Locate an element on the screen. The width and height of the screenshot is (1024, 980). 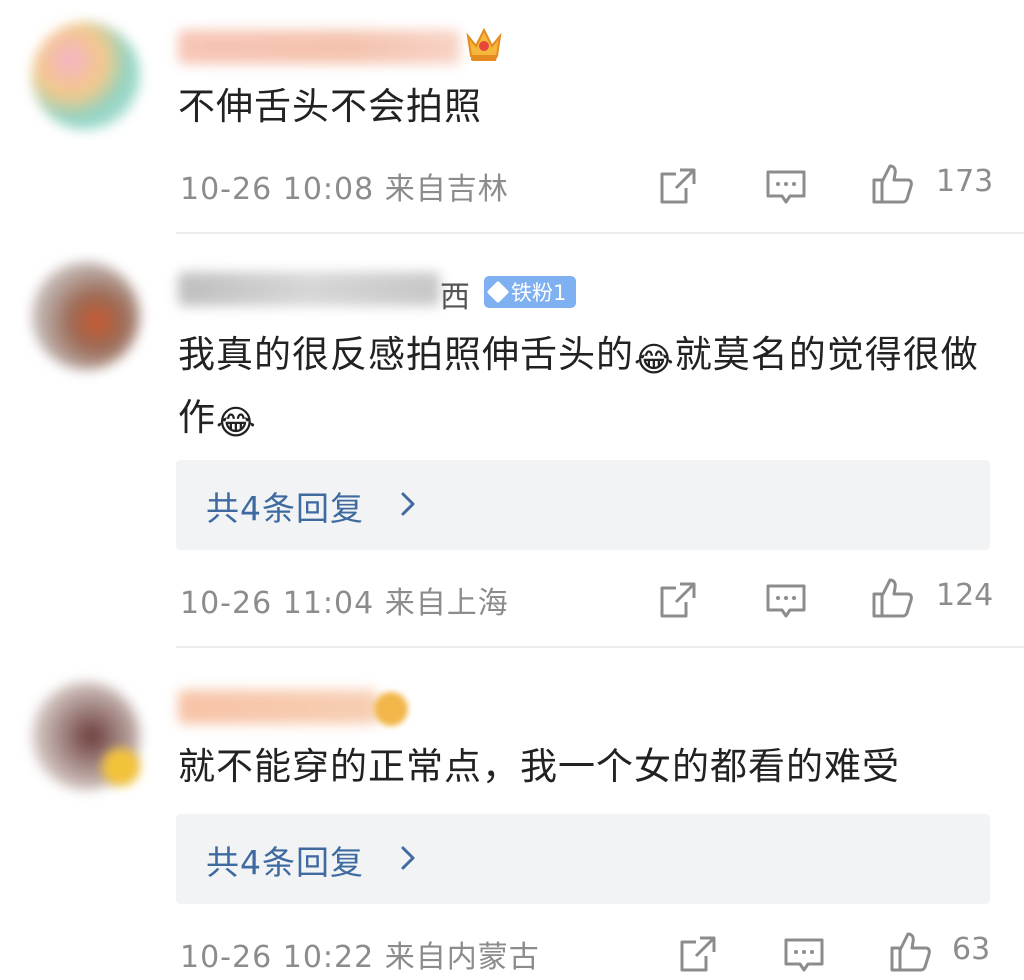
like-count: 173 is located at coordinates (965, 181).